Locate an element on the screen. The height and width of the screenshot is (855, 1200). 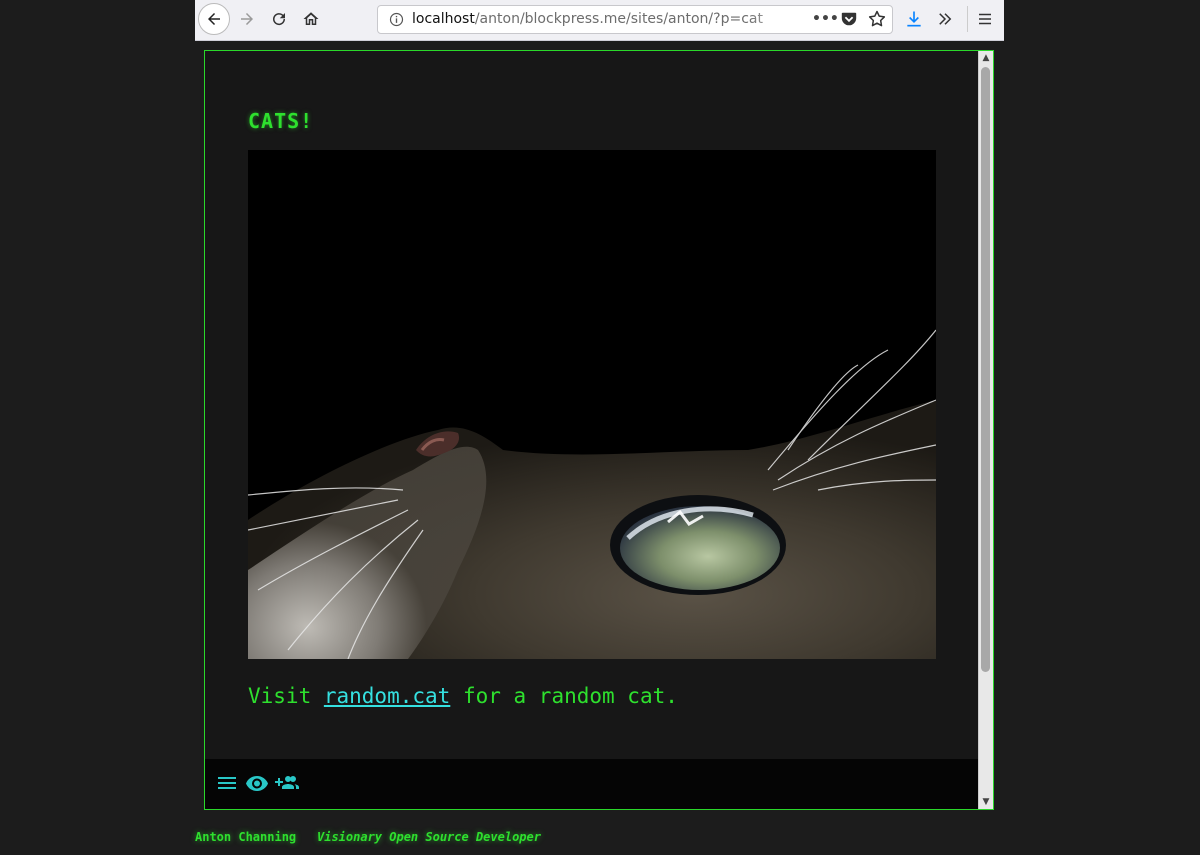
scrollbar-thumb is located at coordinates (985, 369).